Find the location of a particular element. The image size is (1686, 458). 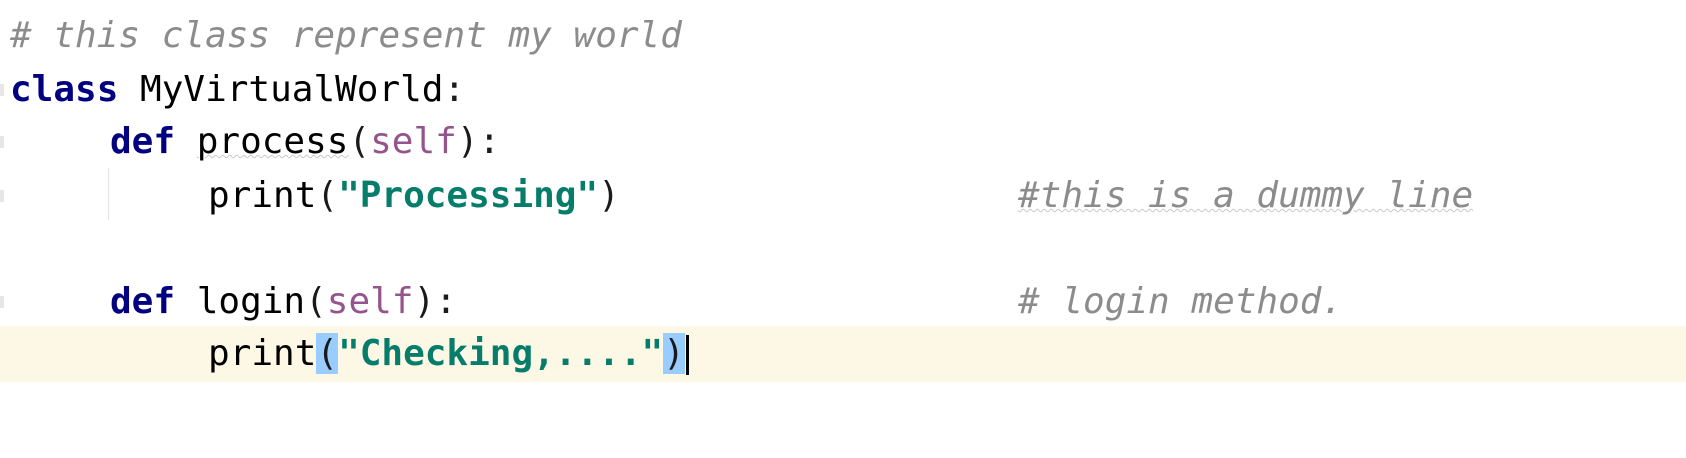

trailing-comment: #this is a dummy line is located at coordinates (1246, 195).